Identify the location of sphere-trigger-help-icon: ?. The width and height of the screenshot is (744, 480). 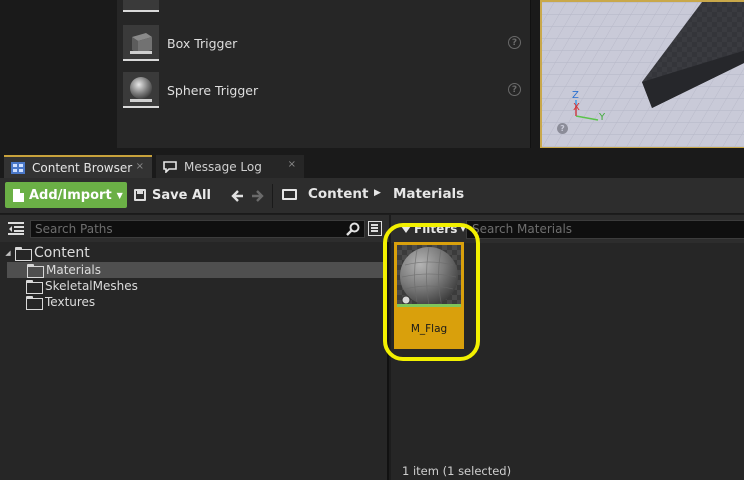
(514, 89).